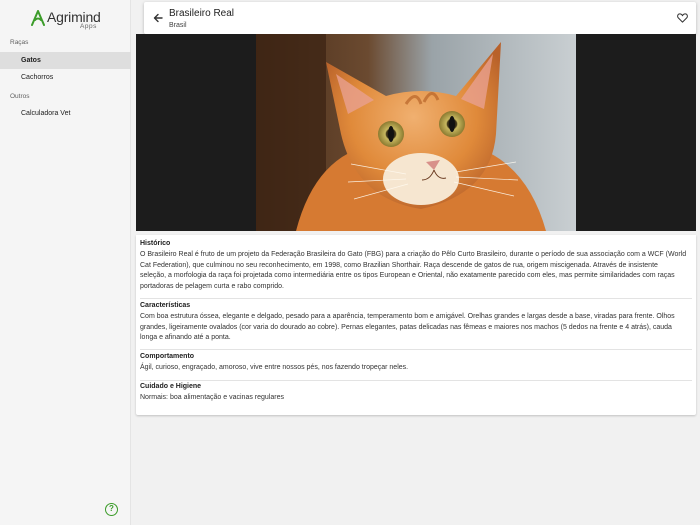 This screenshot has height=525, width=700. What do you see at coordinates (171, 386) in the screenshot?
I see `section-title: Cuidado e Higiene` at bounding box center [171, 386].